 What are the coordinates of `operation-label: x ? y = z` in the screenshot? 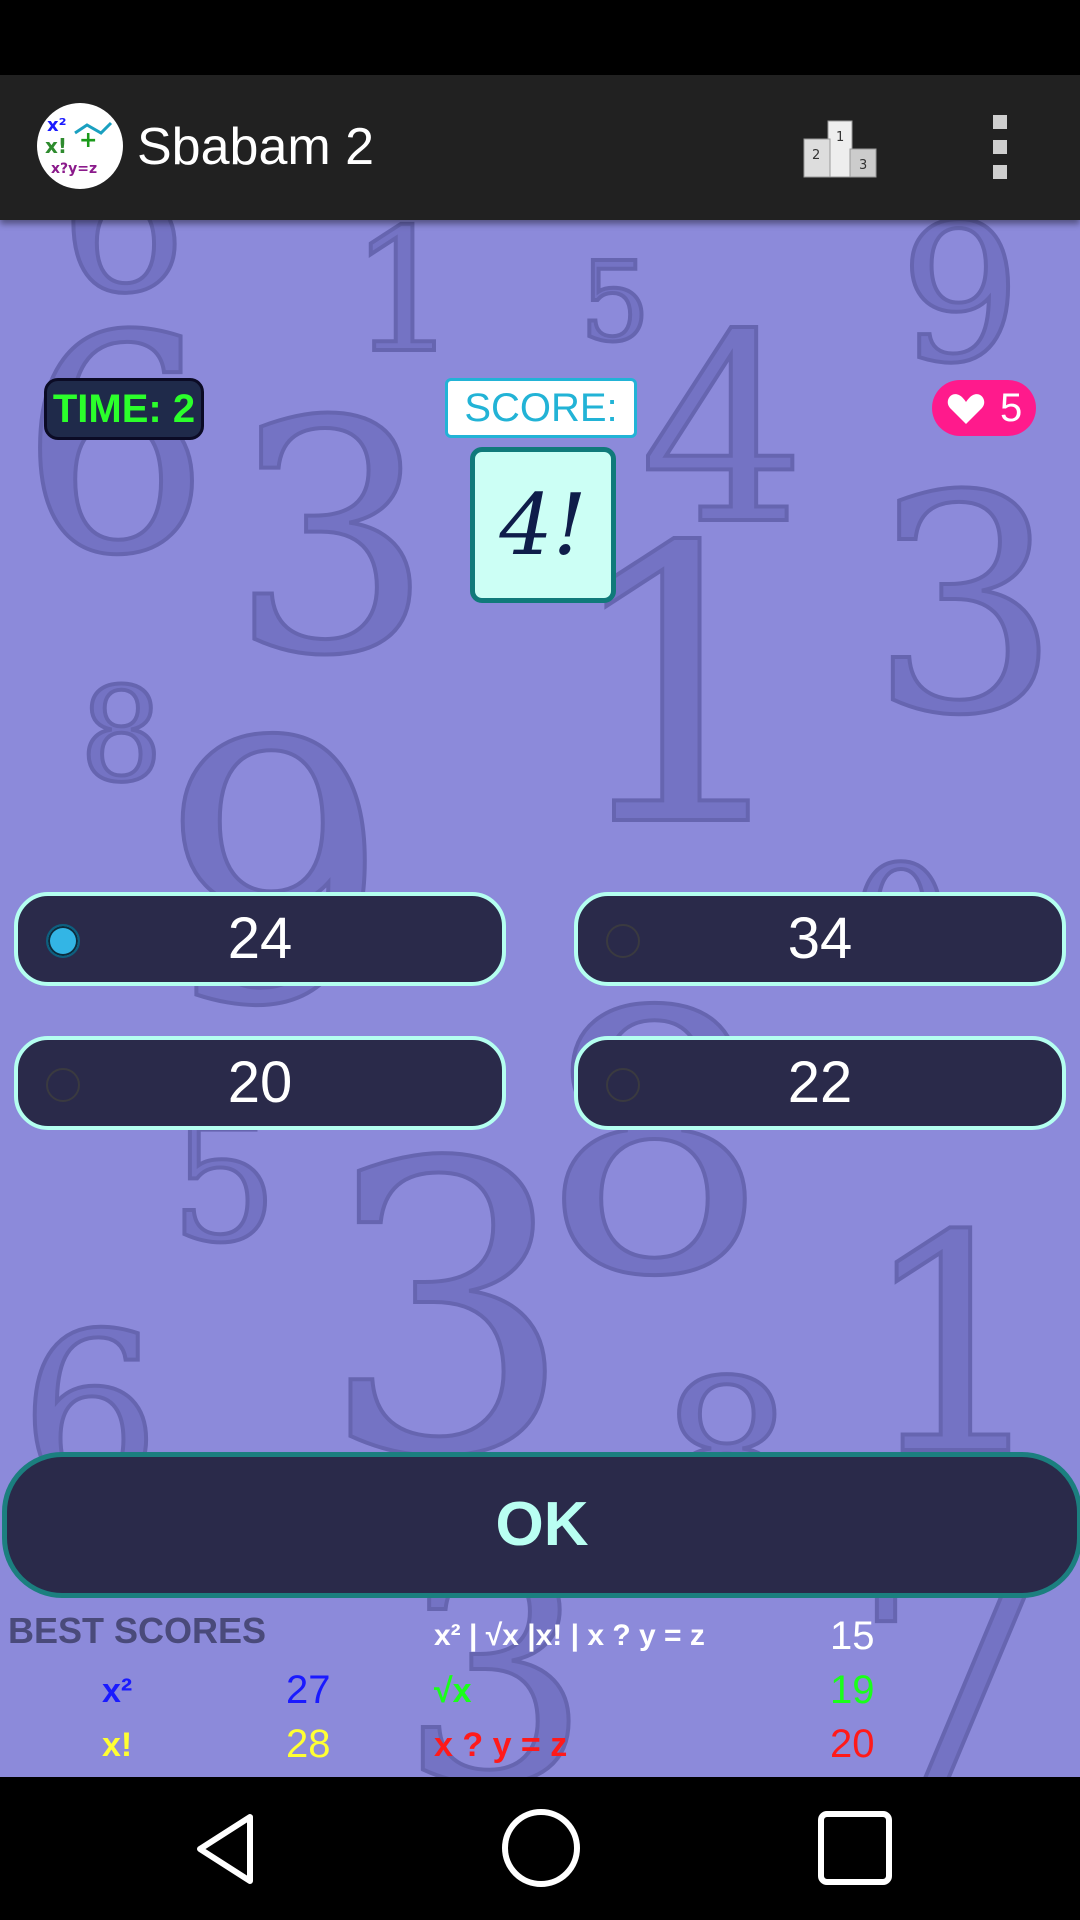 It's located at (501, 1745).